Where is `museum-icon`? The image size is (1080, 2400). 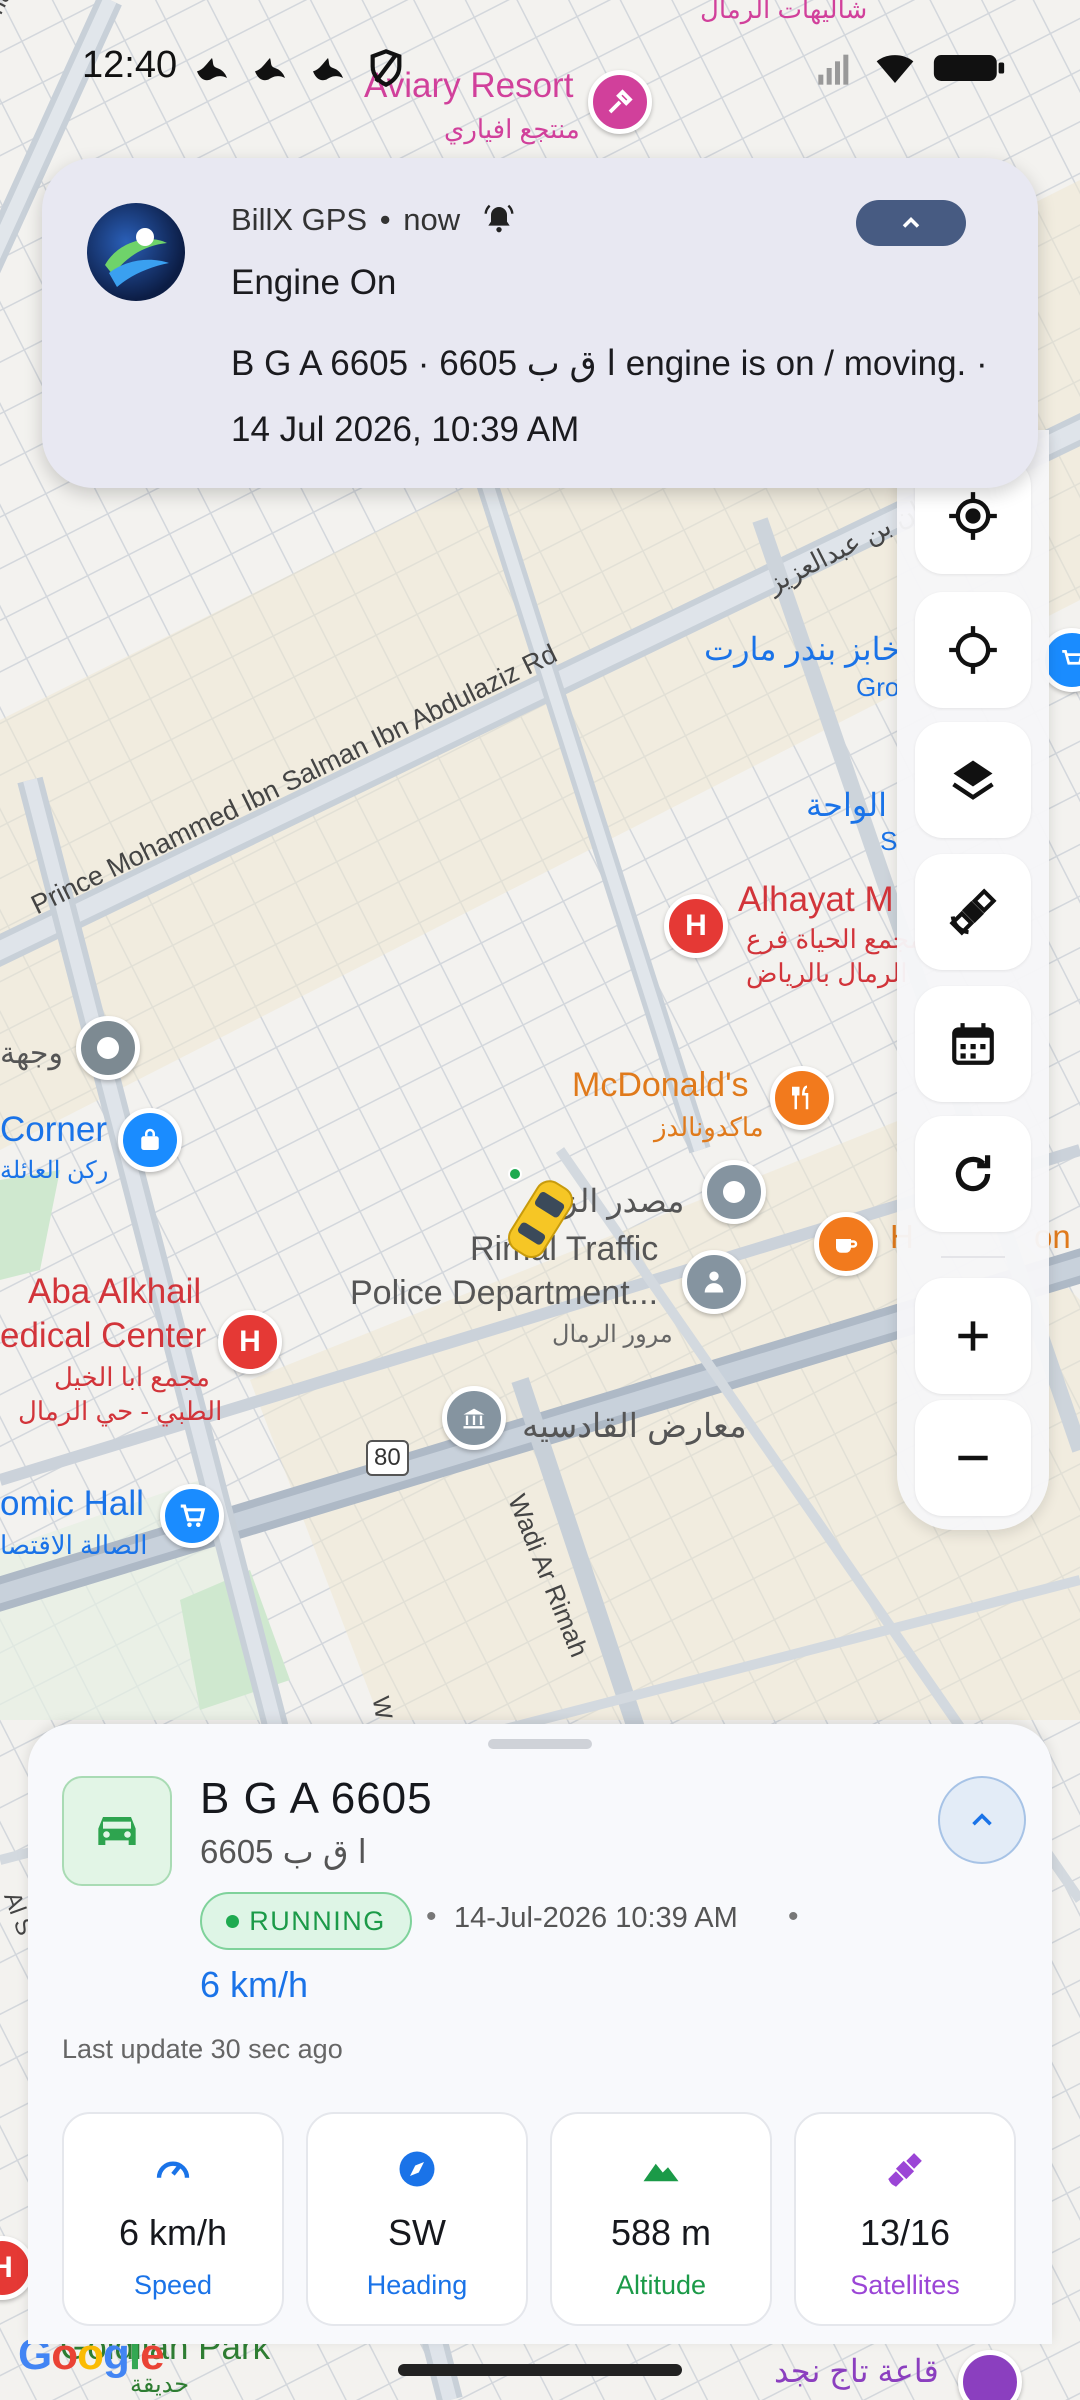
museum-icon is located at coordinates (474, 1418).